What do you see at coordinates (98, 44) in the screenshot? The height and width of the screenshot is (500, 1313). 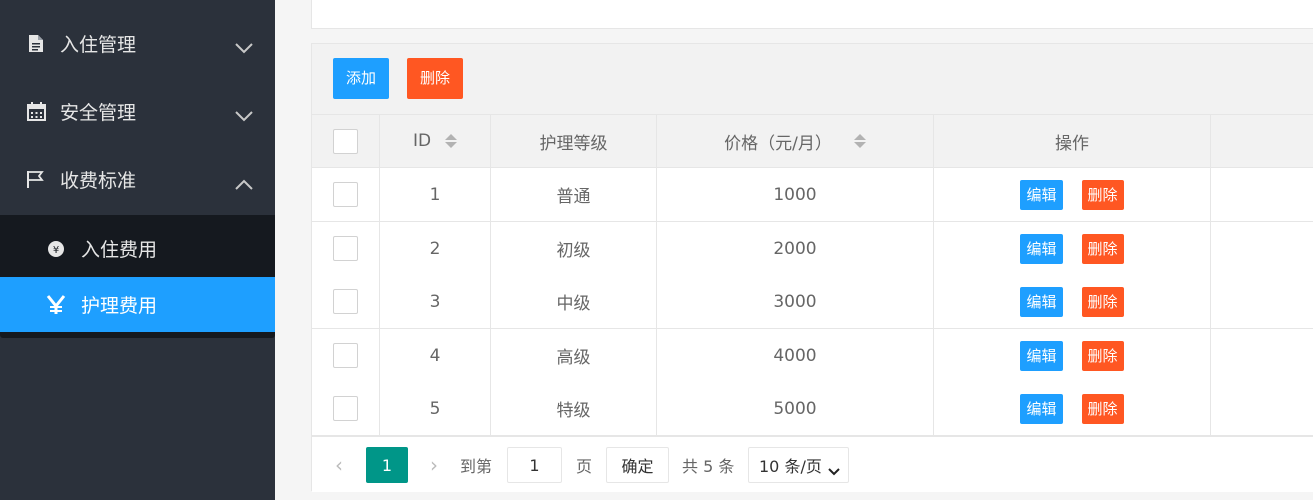 I see `sidebar-item-label: 入住管理` at bounding box center [98, 44].